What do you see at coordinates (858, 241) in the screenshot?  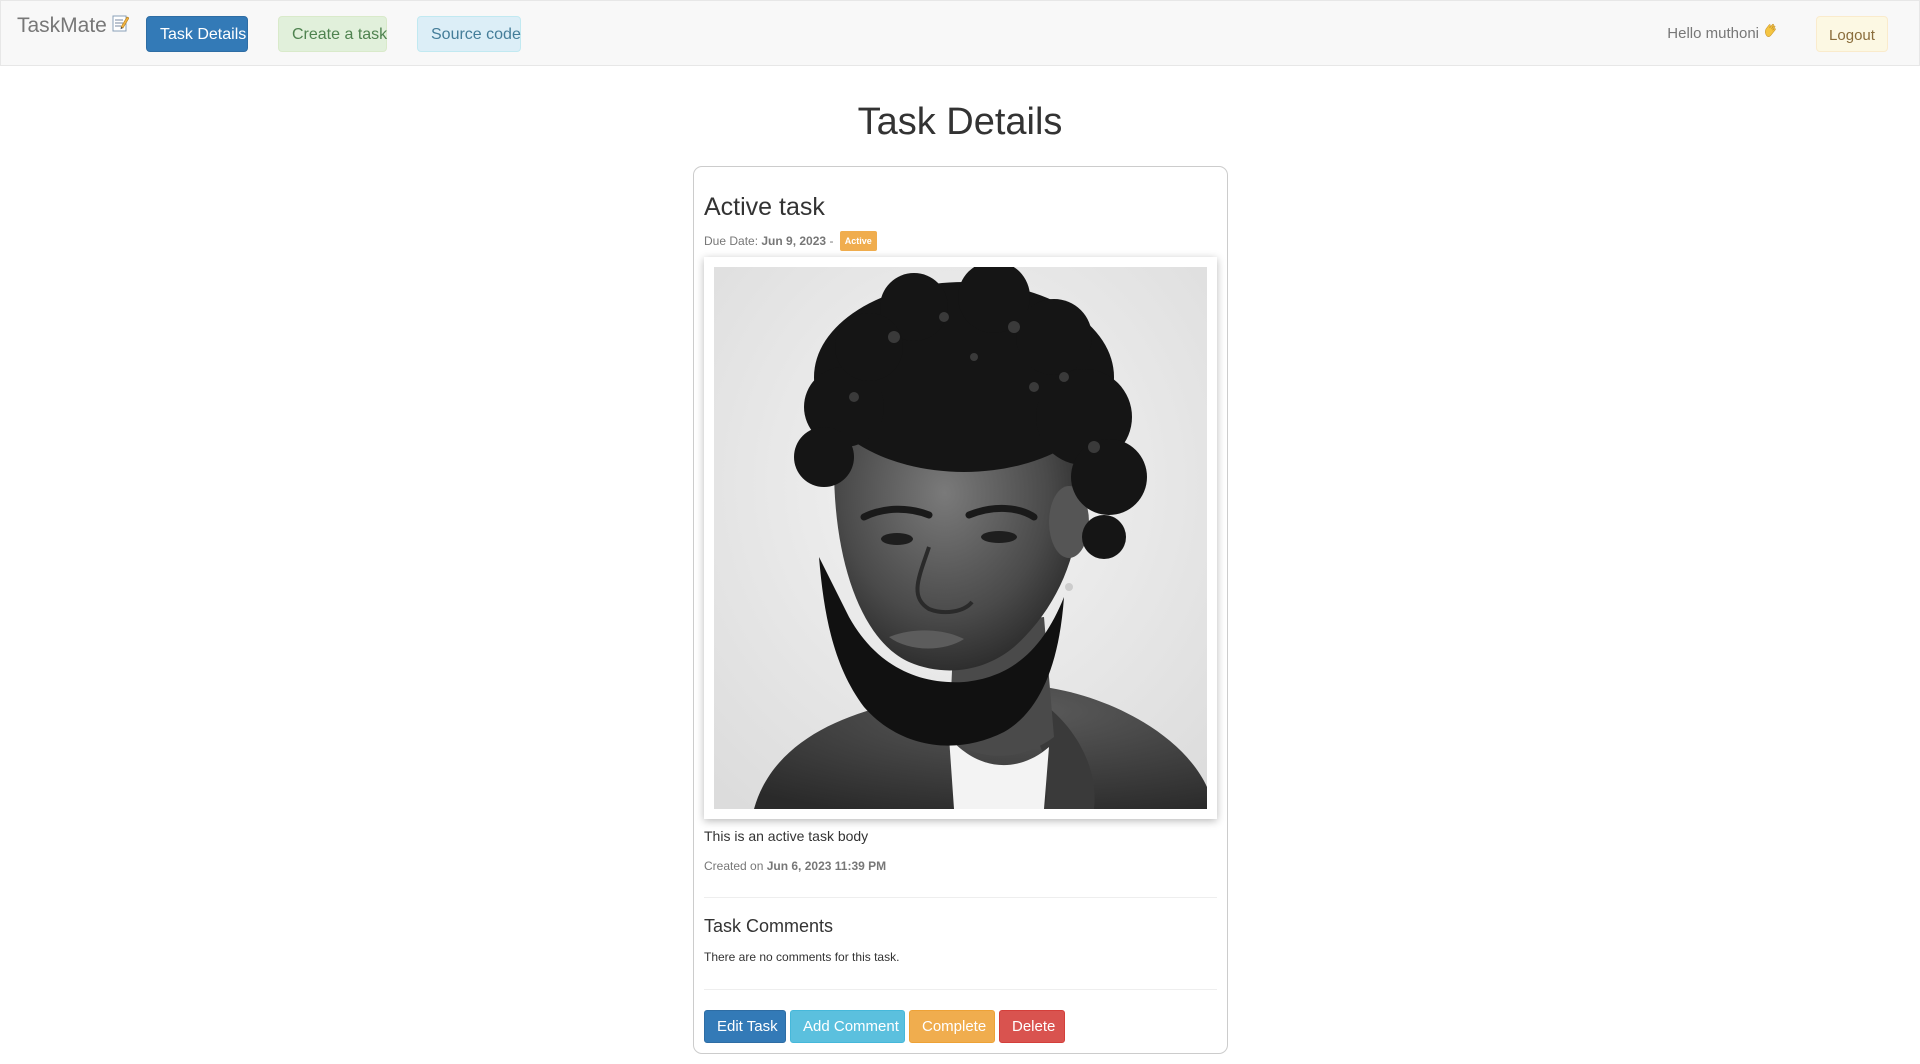 I see `status-badge: Active` at bounding box center [858, 241].